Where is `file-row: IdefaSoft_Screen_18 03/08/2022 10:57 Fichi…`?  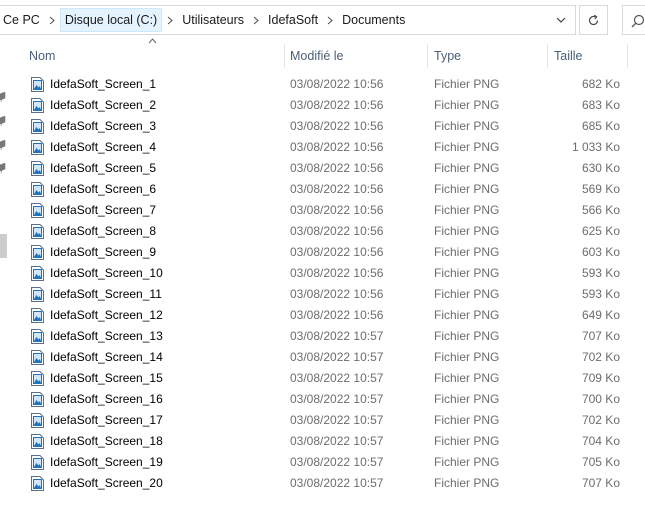 file-row: IdefaSoft_Screen_18 03/08/2022 10:57 Fichi… is located at coordinates (325, 441).